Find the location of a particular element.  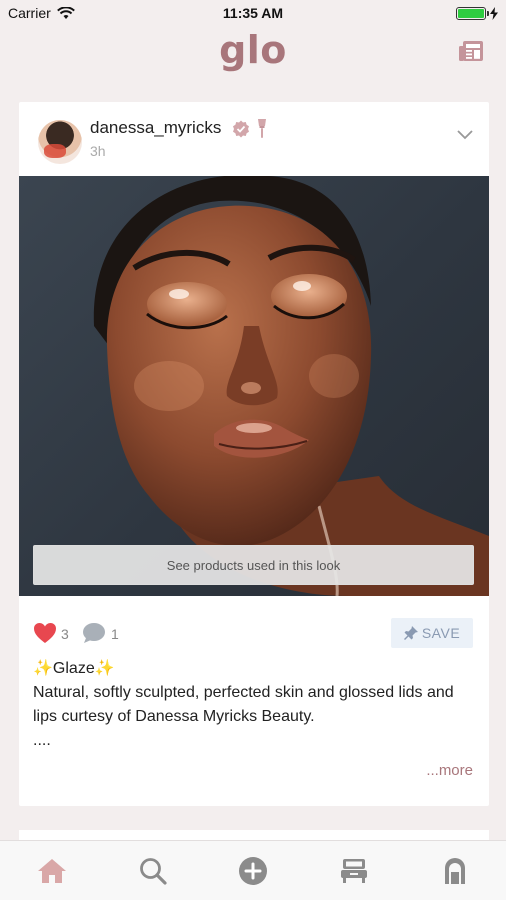

tab-add is located at coordinates (253, 871).